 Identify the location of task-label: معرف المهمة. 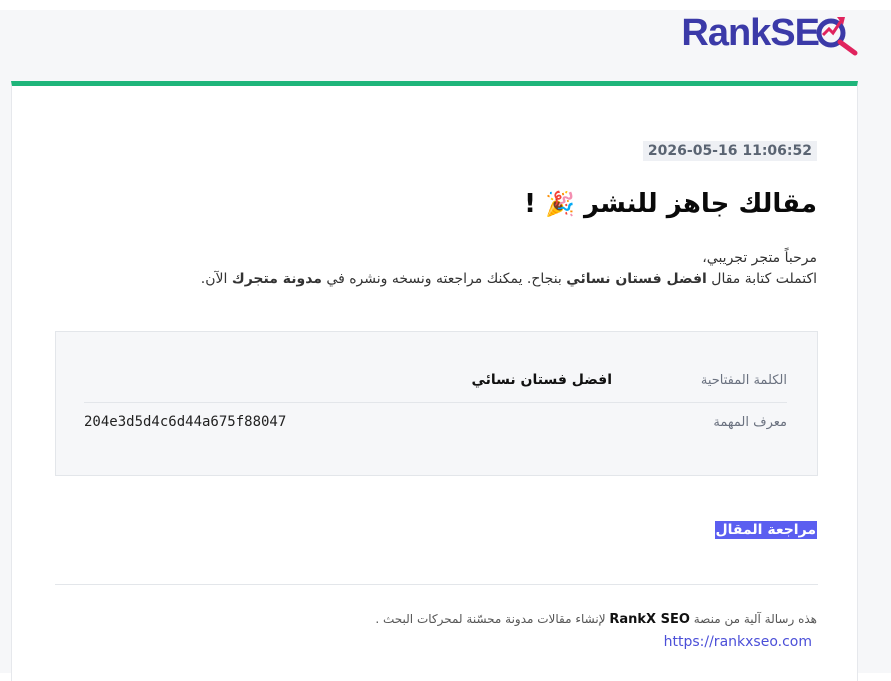
(750, 422).